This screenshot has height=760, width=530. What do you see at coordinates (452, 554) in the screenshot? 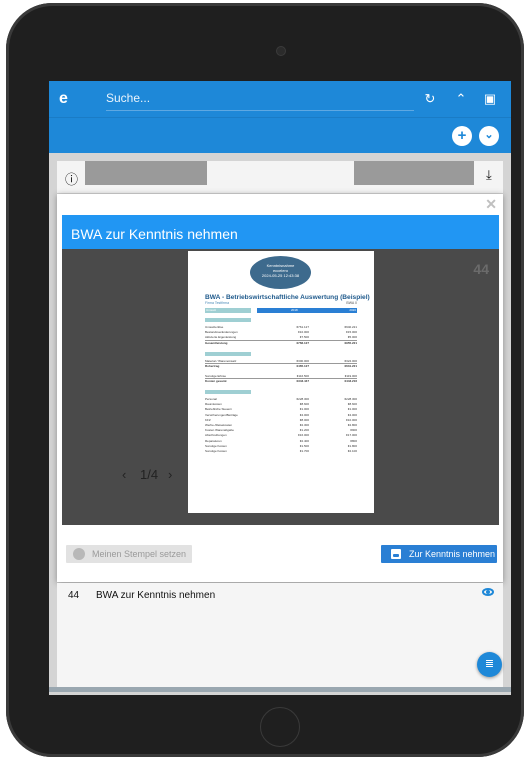
I see `acknowledge-label: Zur Kenntnis nehmen` at bounding box center [452, 554].